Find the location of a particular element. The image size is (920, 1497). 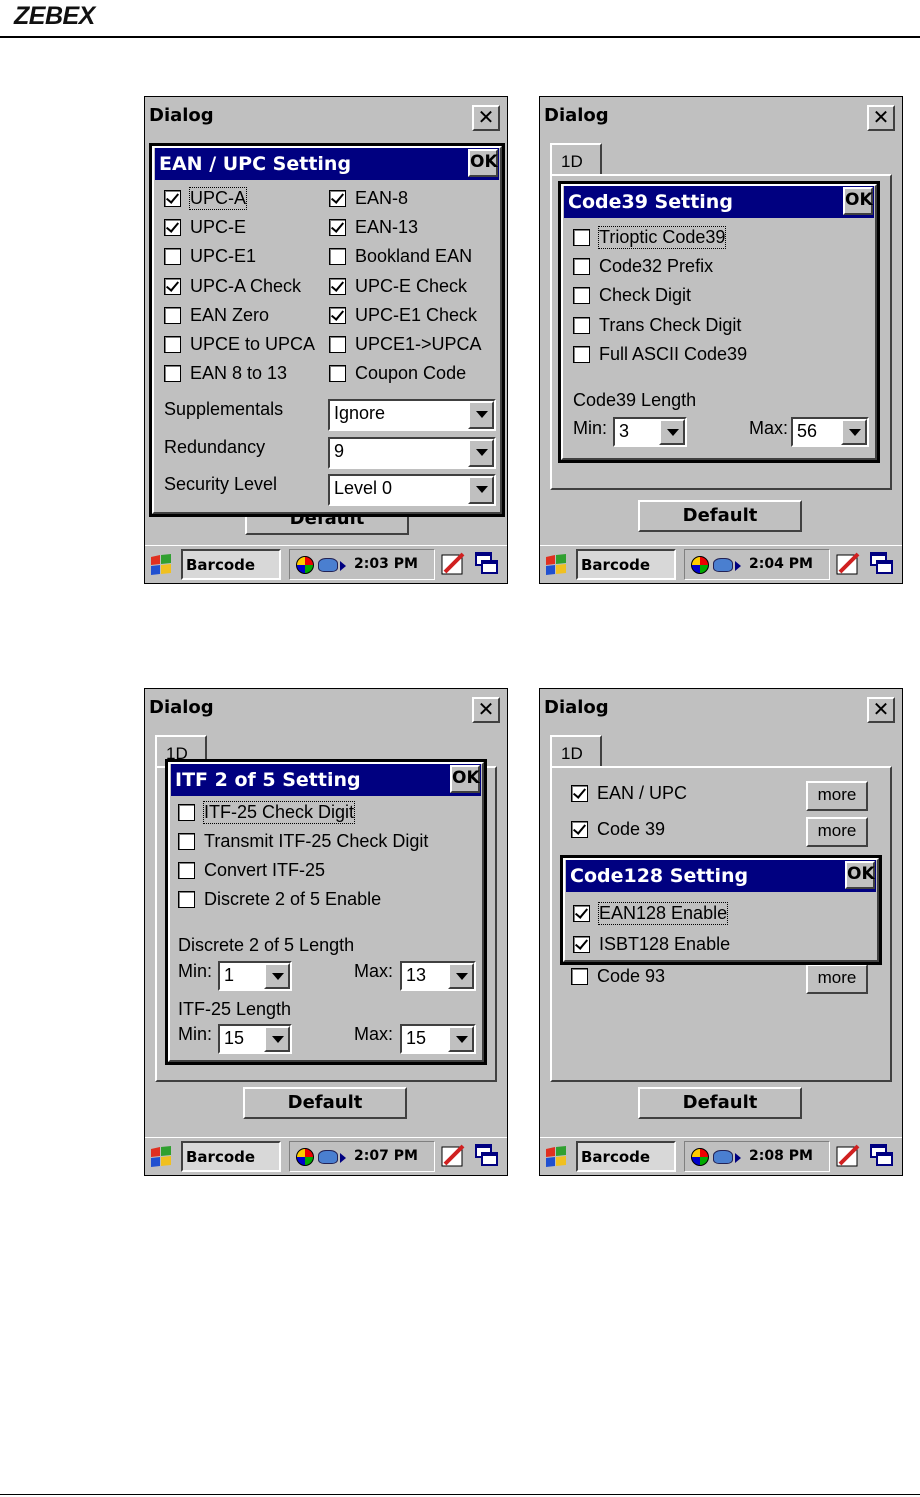

system-tray: 2:04 PM is located at coordinates (757, 564).